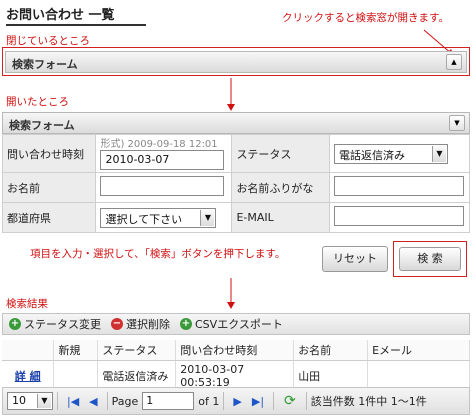  What do you see at coordinates (117, 324) in the screenshot?
I see `minus-icon: −` at bounding box center [117, 324].